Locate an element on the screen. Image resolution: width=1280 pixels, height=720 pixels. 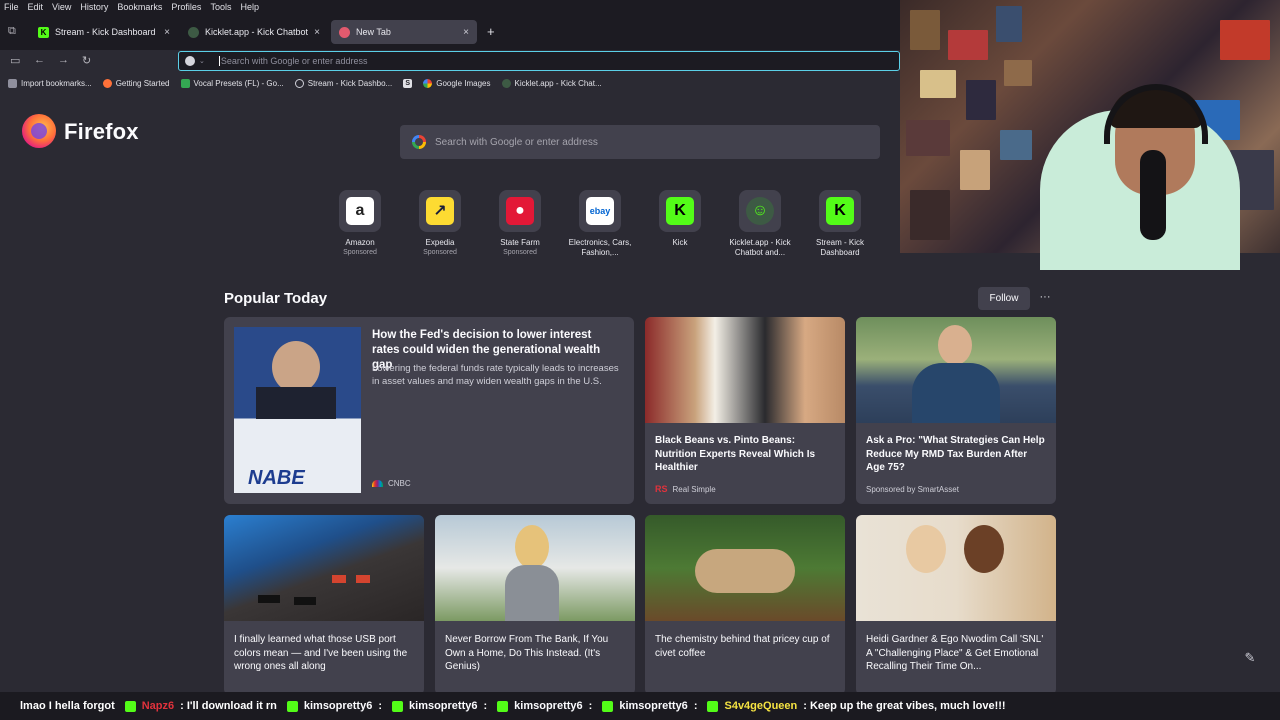
shortcut-label: State Farm is located at coordinates (520, 242).